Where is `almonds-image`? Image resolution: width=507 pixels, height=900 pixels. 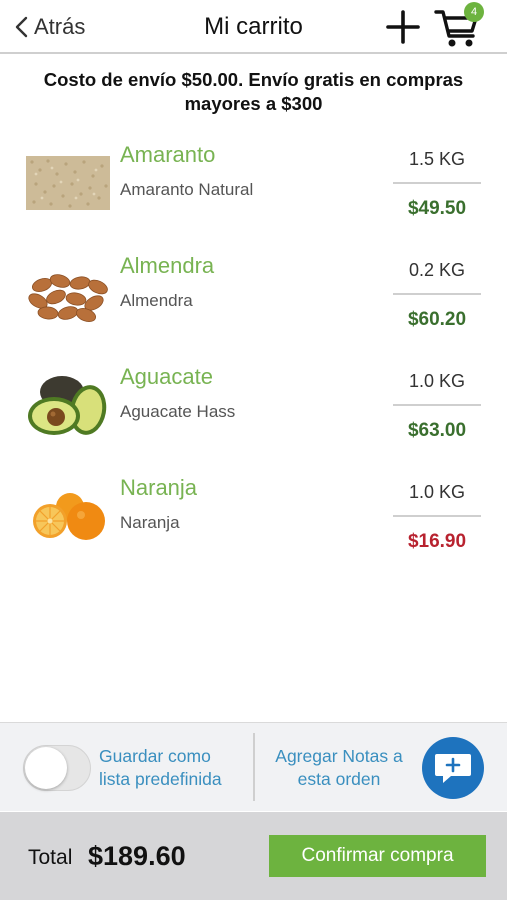 almonds-image is located at coordinates (68, 298).